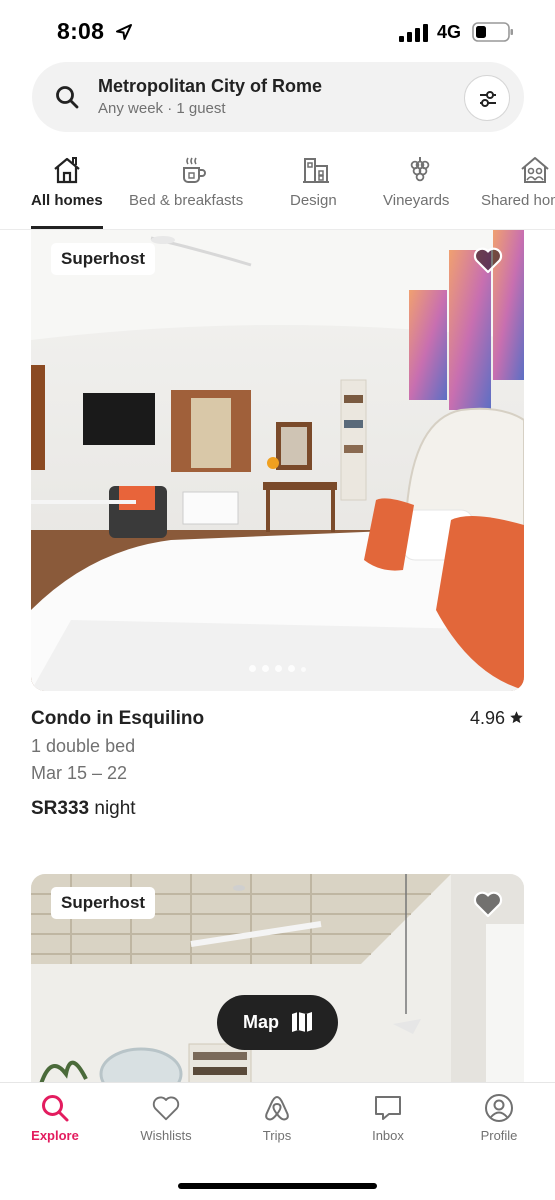 The height and width of the screenshot is (1200, 555). What do you see at coordinates (60, 808) in the screenshot?
I see `price-amount: SR333` at bounding box center [60, 808].